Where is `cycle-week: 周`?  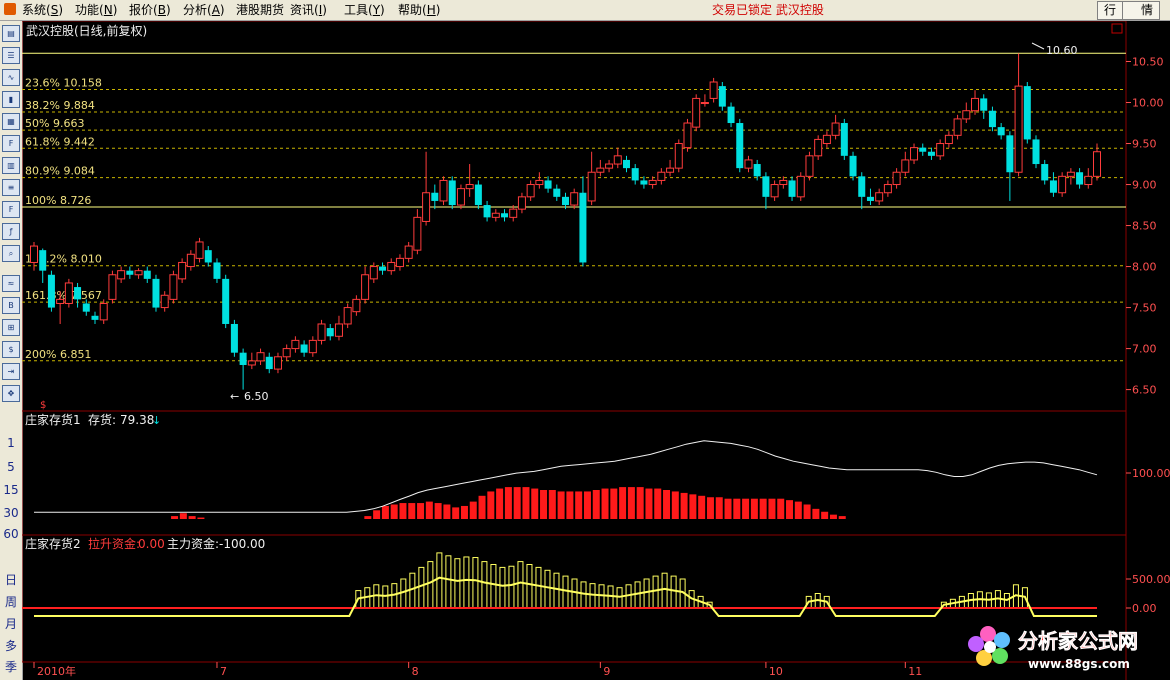 cycle-week: 周 is located at coordinates (11, 601).